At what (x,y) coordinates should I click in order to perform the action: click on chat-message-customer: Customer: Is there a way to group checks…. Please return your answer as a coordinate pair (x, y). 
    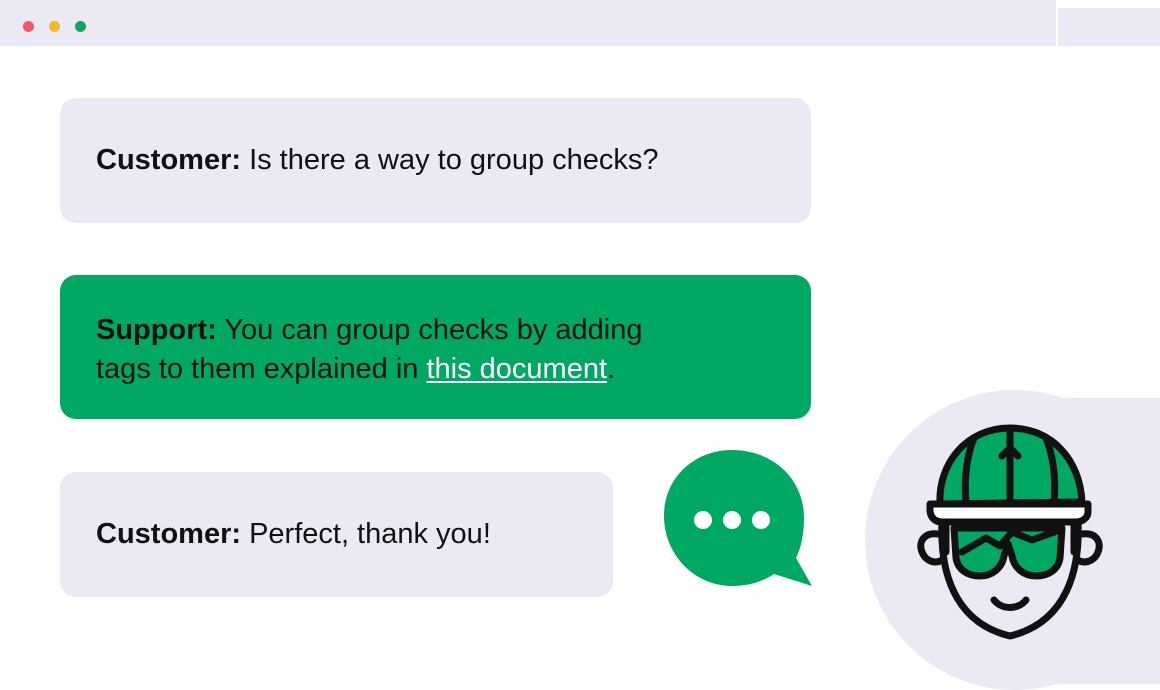
    Looking at the image, I should click on (435, 160).